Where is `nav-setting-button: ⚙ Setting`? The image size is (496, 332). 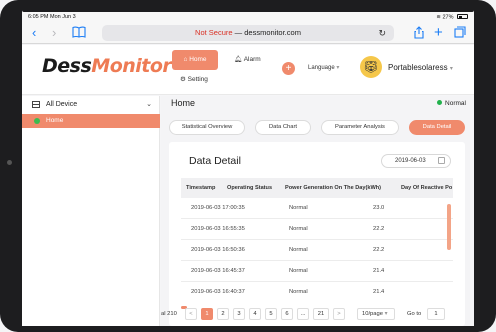 nav-setting-button: ⚙ Setting is located at coordinates (194, 79).